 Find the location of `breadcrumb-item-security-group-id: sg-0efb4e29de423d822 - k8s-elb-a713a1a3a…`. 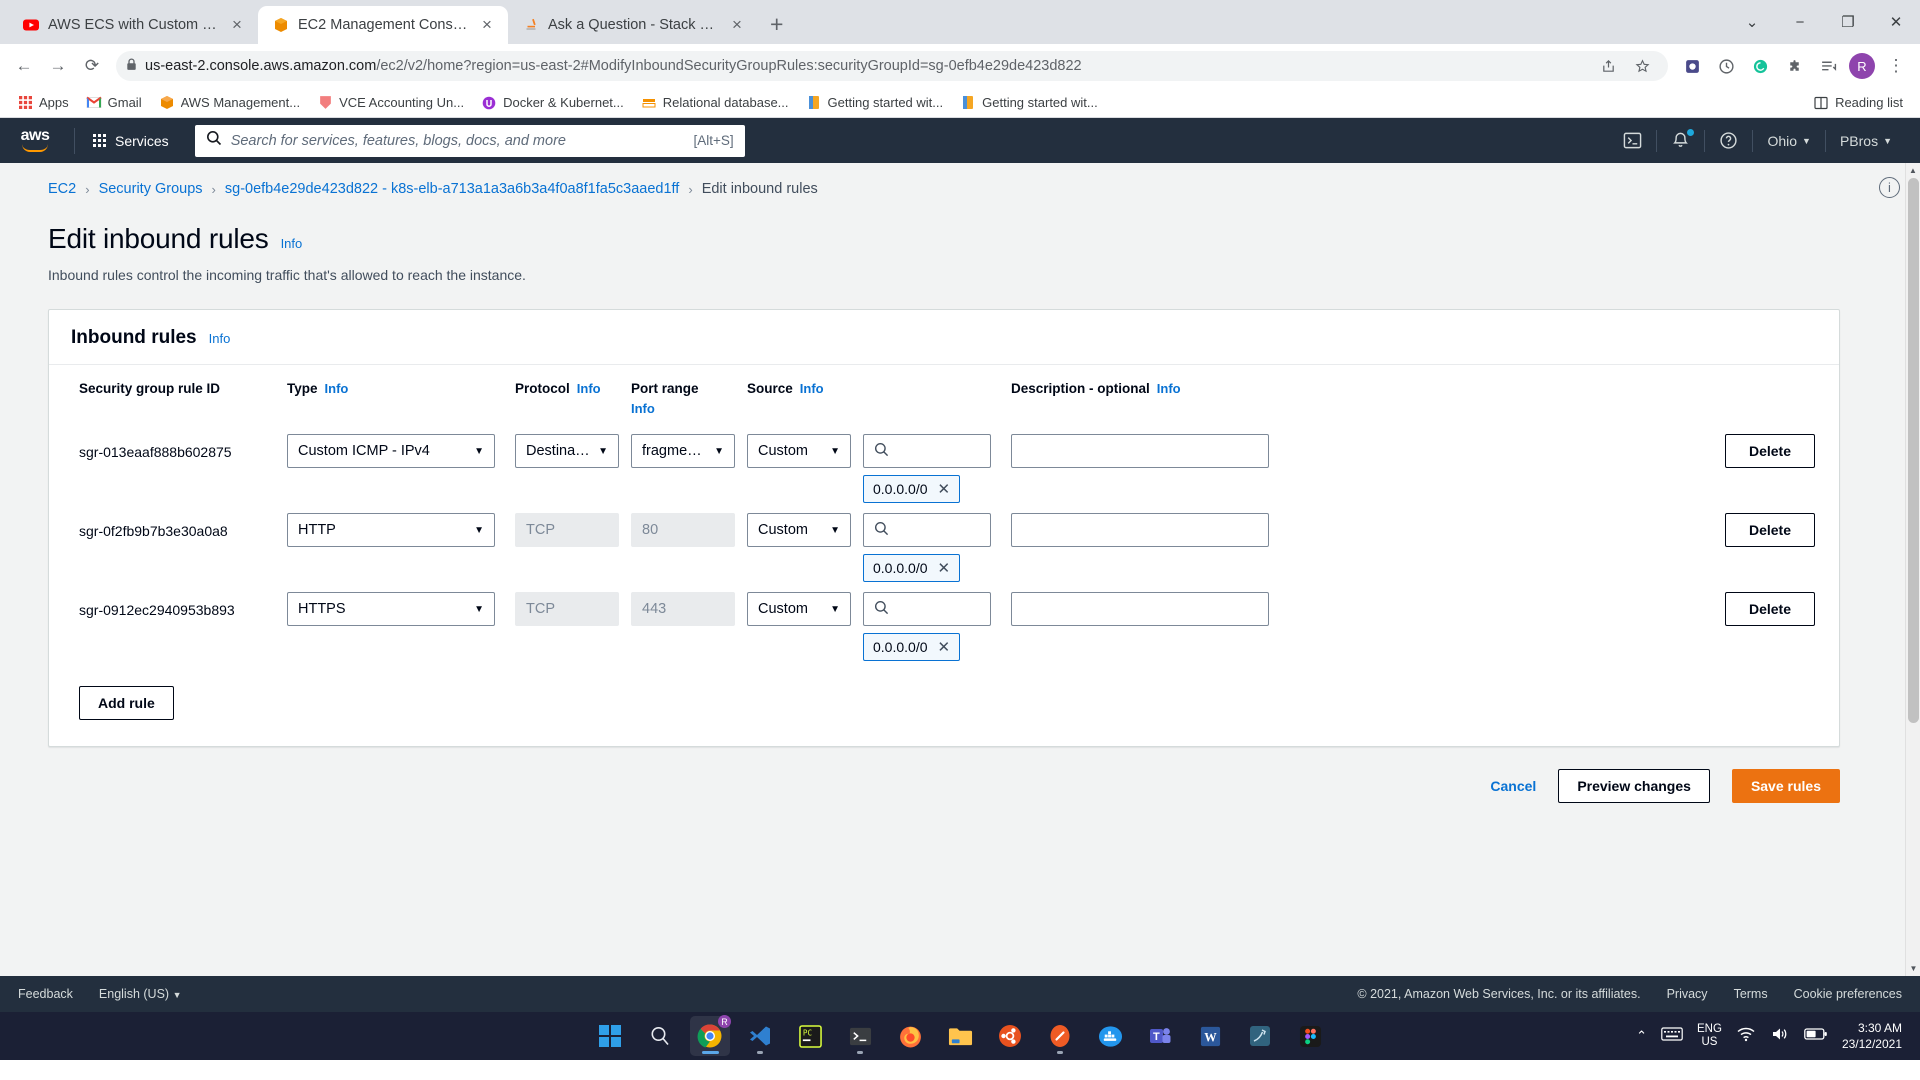

breadcrumb-item-security-group-id: sg-0efb4e29de423d822 - k8s-elb-a713a1a3a… is located at coordinates (452, 189).